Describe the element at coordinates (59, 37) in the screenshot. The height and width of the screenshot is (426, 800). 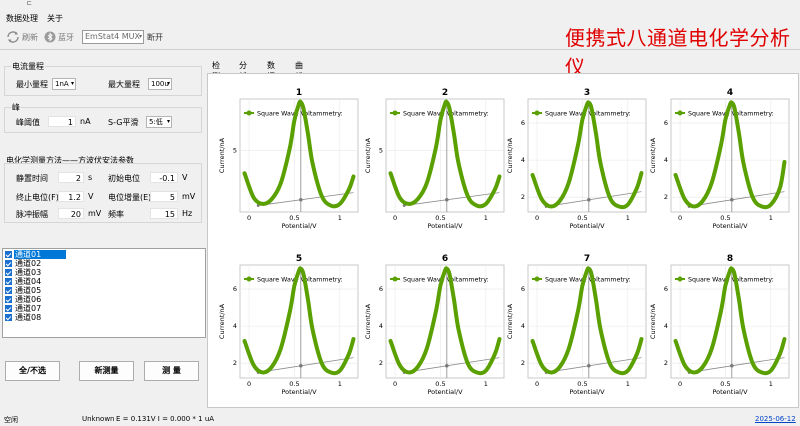
I see `bluetooth-button: 蓝牙` at that location.